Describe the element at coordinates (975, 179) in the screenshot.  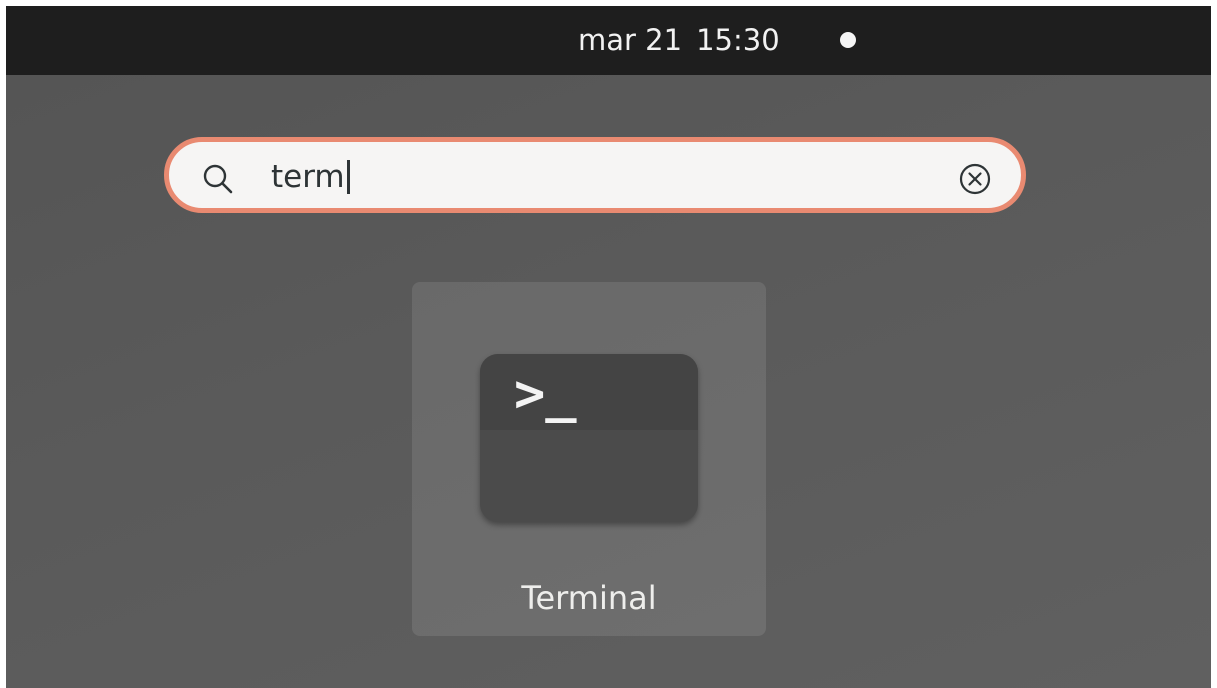
I see `clear-icon` at that location.